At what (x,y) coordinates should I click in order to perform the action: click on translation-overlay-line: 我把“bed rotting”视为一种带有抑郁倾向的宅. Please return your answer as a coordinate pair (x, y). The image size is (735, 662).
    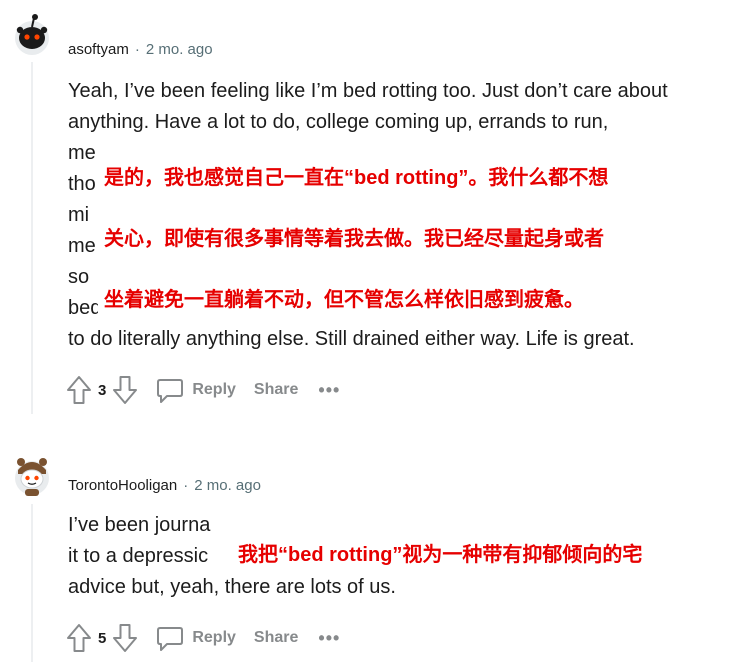
    Looking at the image, I should click on (440, 555).